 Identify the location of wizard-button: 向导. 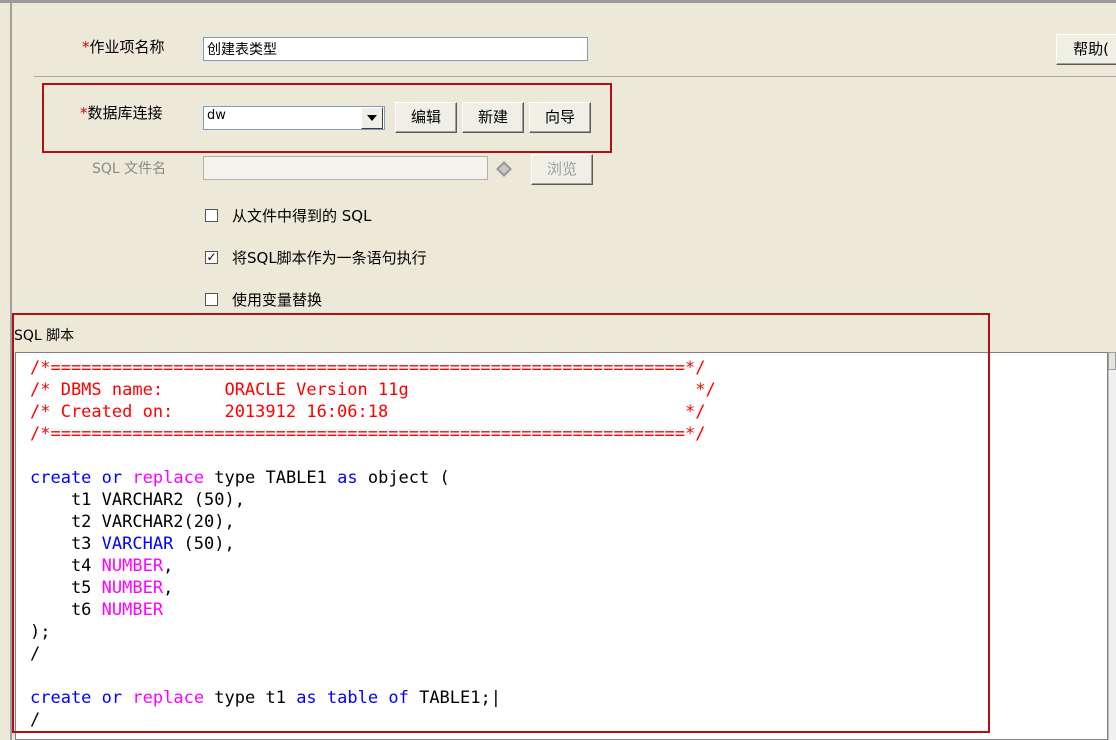
(560, 117).